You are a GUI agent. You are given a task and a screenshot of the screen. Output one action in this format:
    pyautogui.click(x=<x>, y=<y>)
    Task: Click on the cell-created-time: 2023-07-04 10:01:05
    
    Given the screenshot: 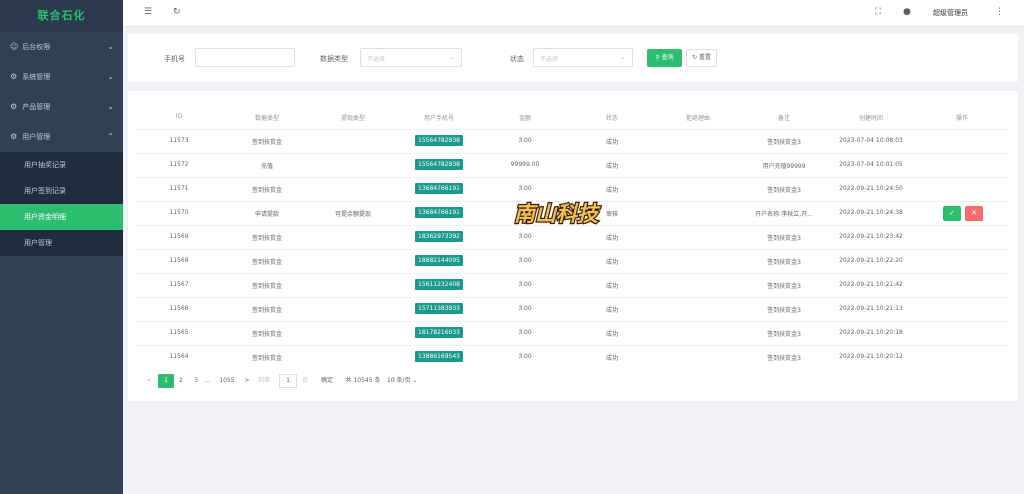 What is the action you would take?
    pyautogui.click(x=871, y=164)
    